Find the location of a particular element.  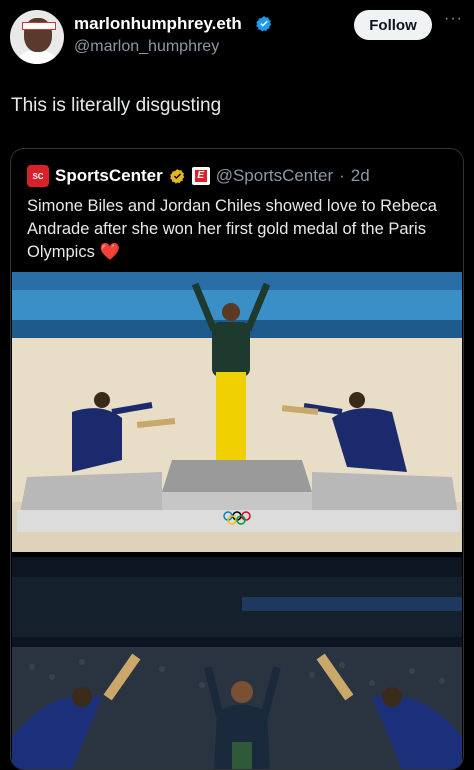

author-display-name: marlonhumphrey.eth is located at coordinates (158, 24).